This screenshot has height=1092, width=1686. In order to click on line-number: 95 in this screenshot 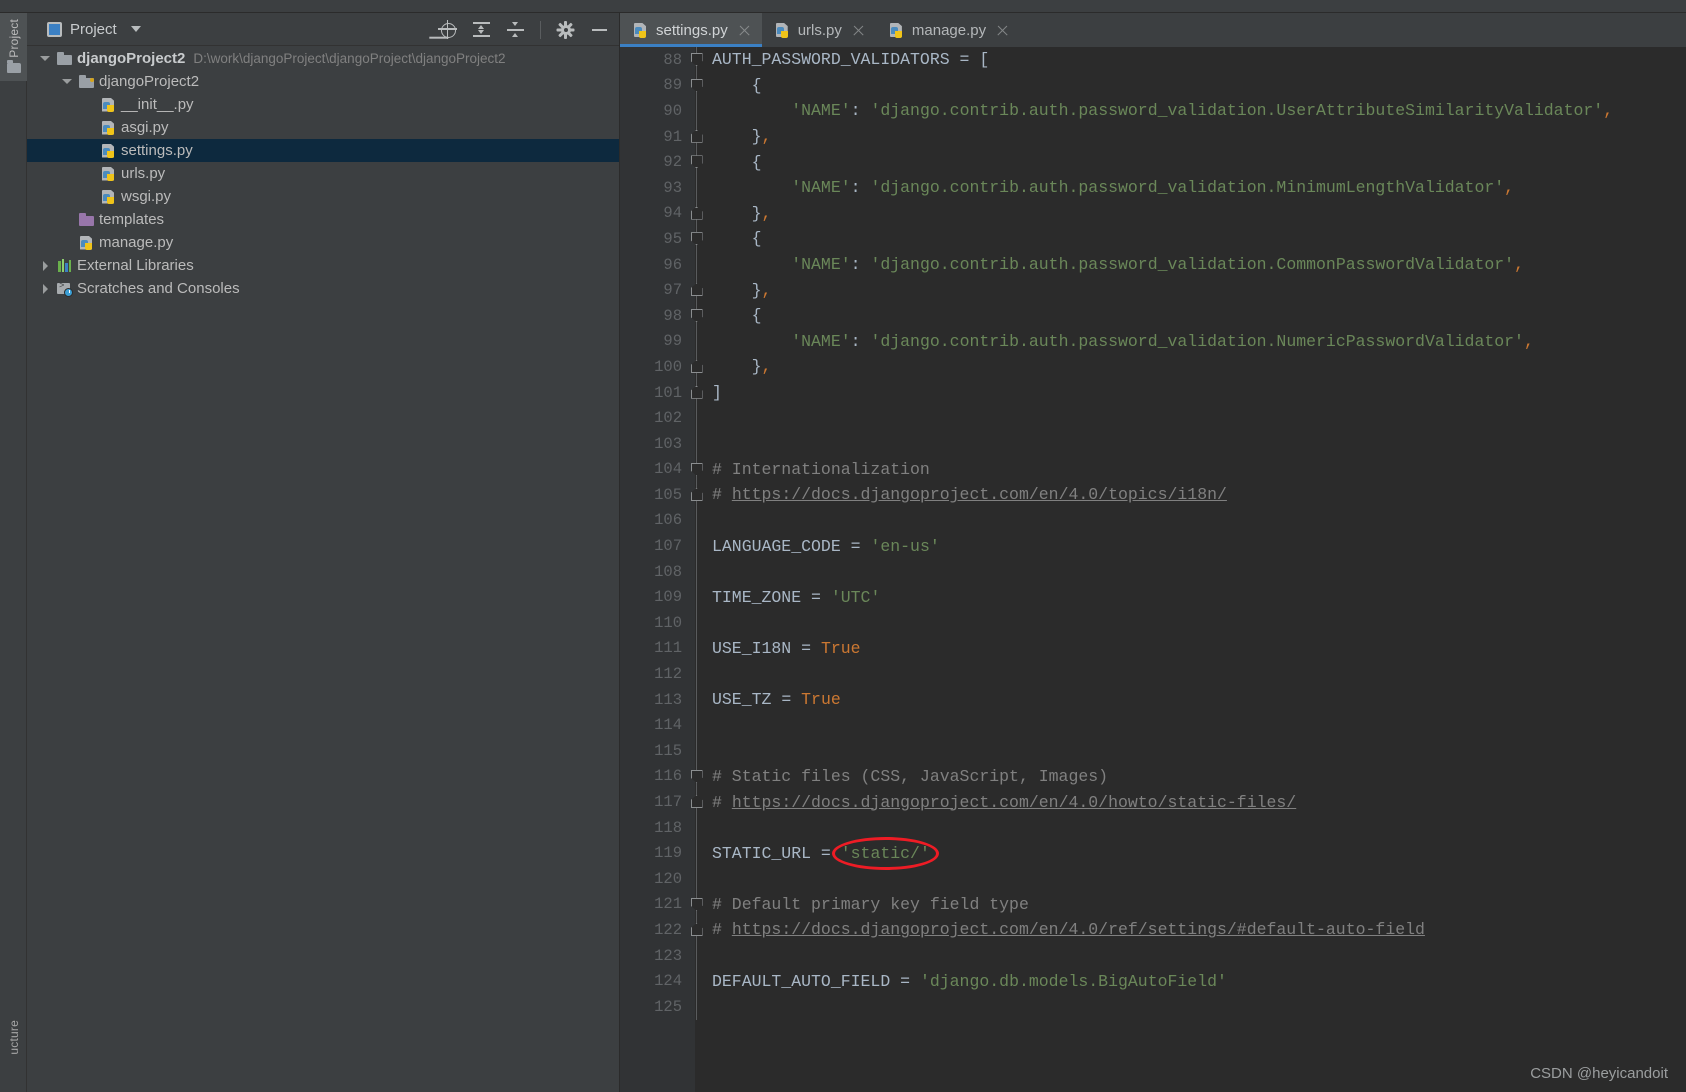, I will do `click(651, 239)`.